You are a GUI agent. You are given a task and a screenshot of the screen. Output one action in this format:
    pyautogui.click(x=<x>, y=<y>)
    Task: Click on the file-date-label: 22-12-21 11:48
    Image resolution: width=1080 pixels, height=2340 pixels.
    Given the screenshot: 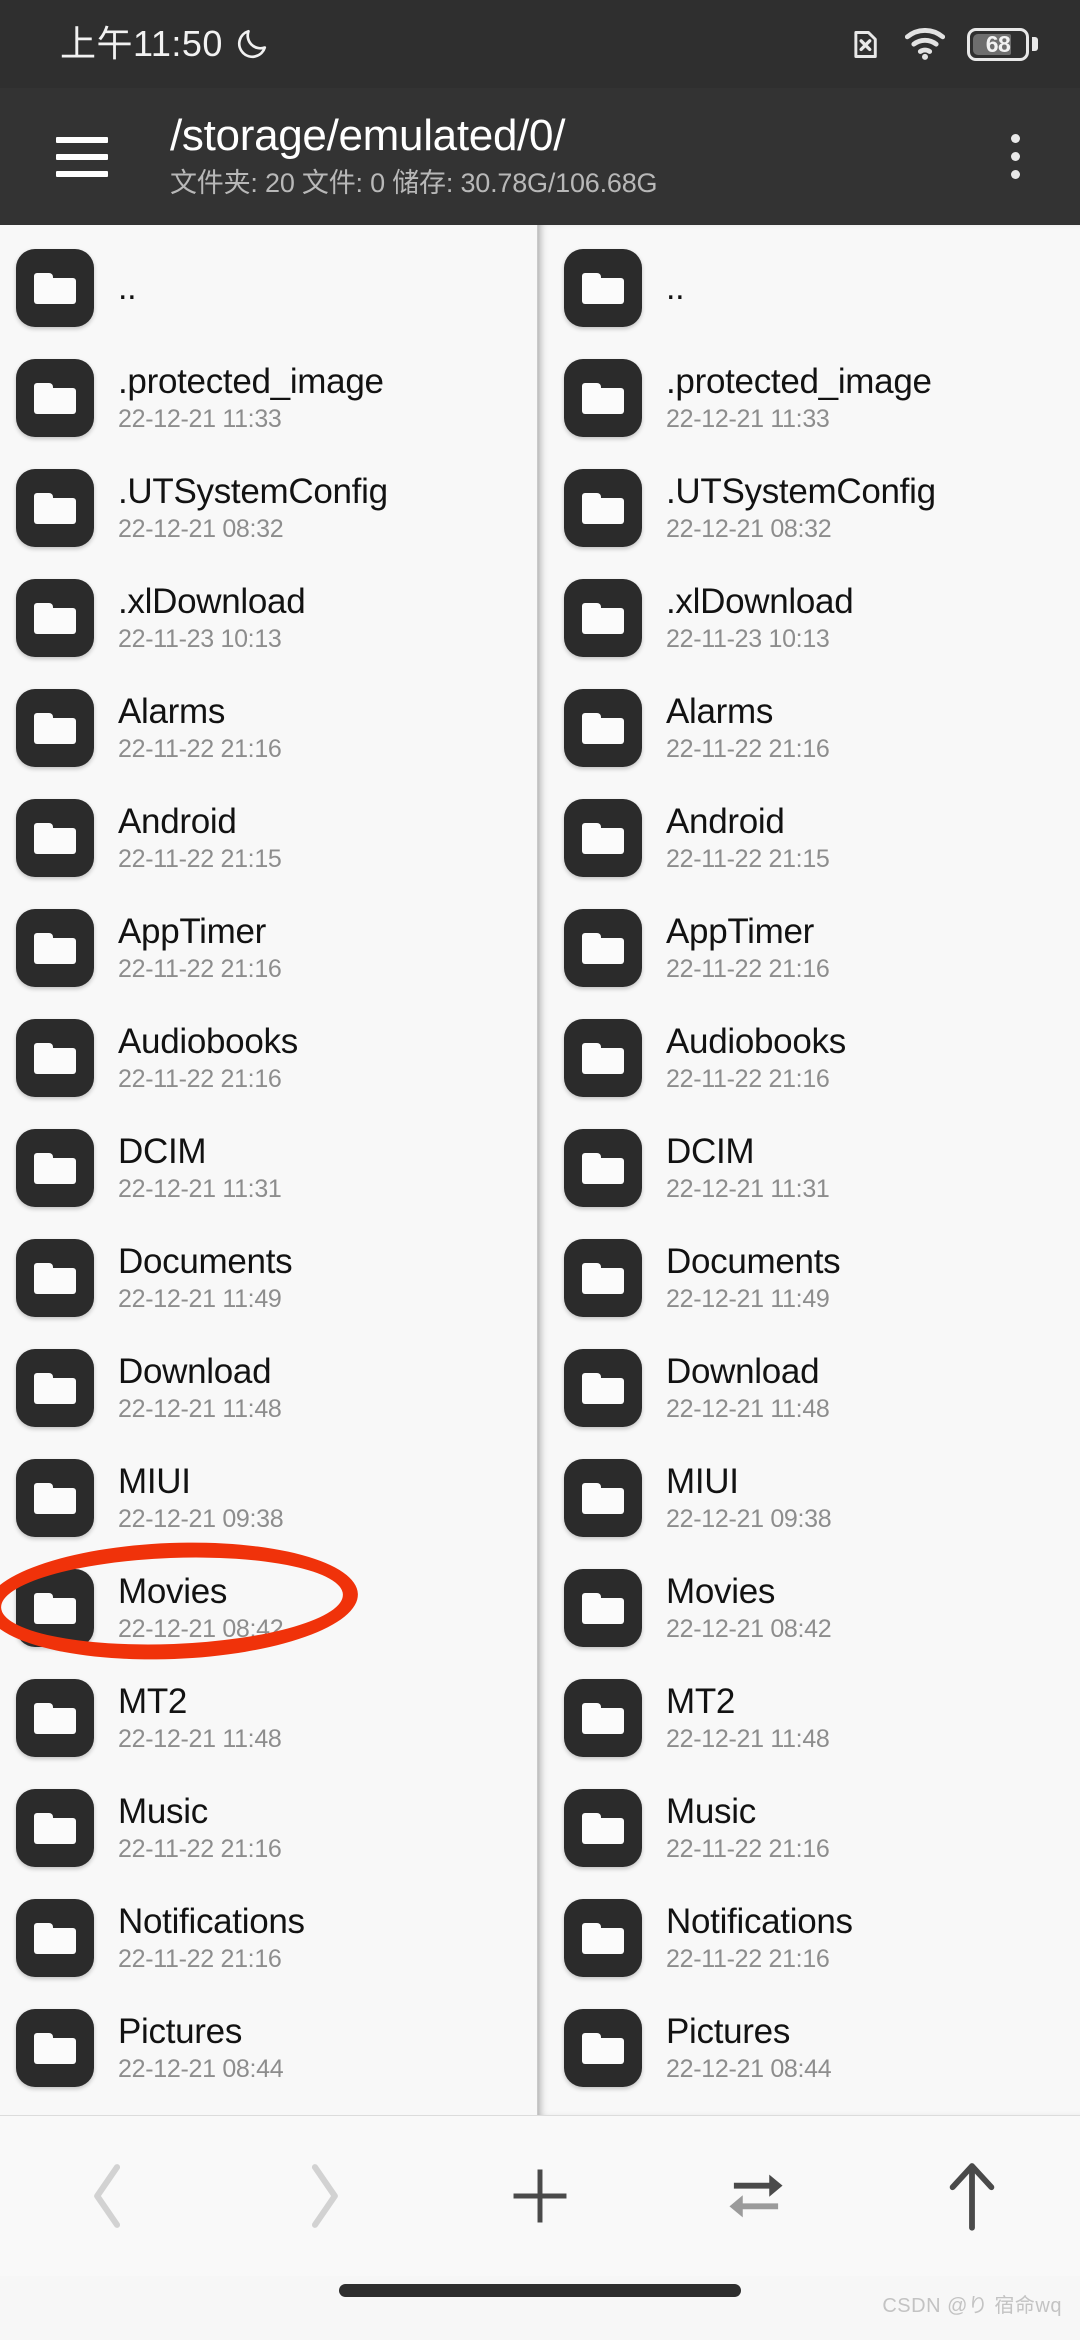 What is the action you would take?
    pyautogui.click(x=200, y=1739)
    